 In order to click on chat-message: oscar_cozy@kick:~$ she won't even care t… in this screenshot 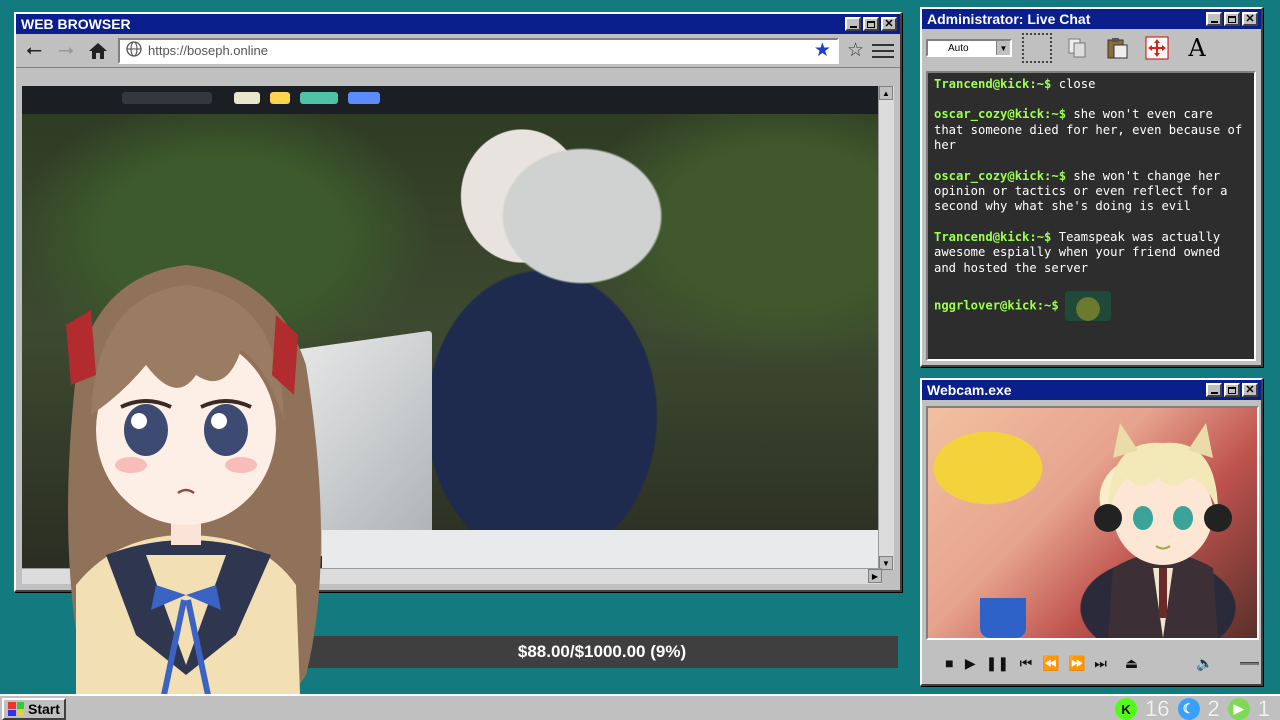, I will do `click(1091, 130)`.